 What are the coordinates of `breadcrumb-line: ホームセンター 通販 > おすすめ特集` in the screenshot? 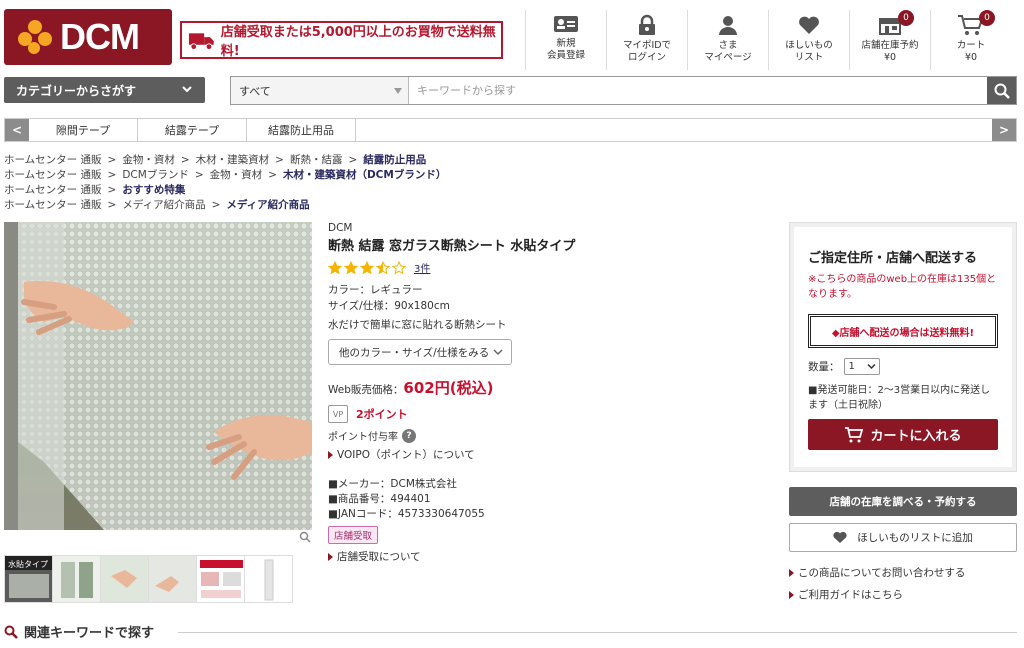 It's located at (95, 190).